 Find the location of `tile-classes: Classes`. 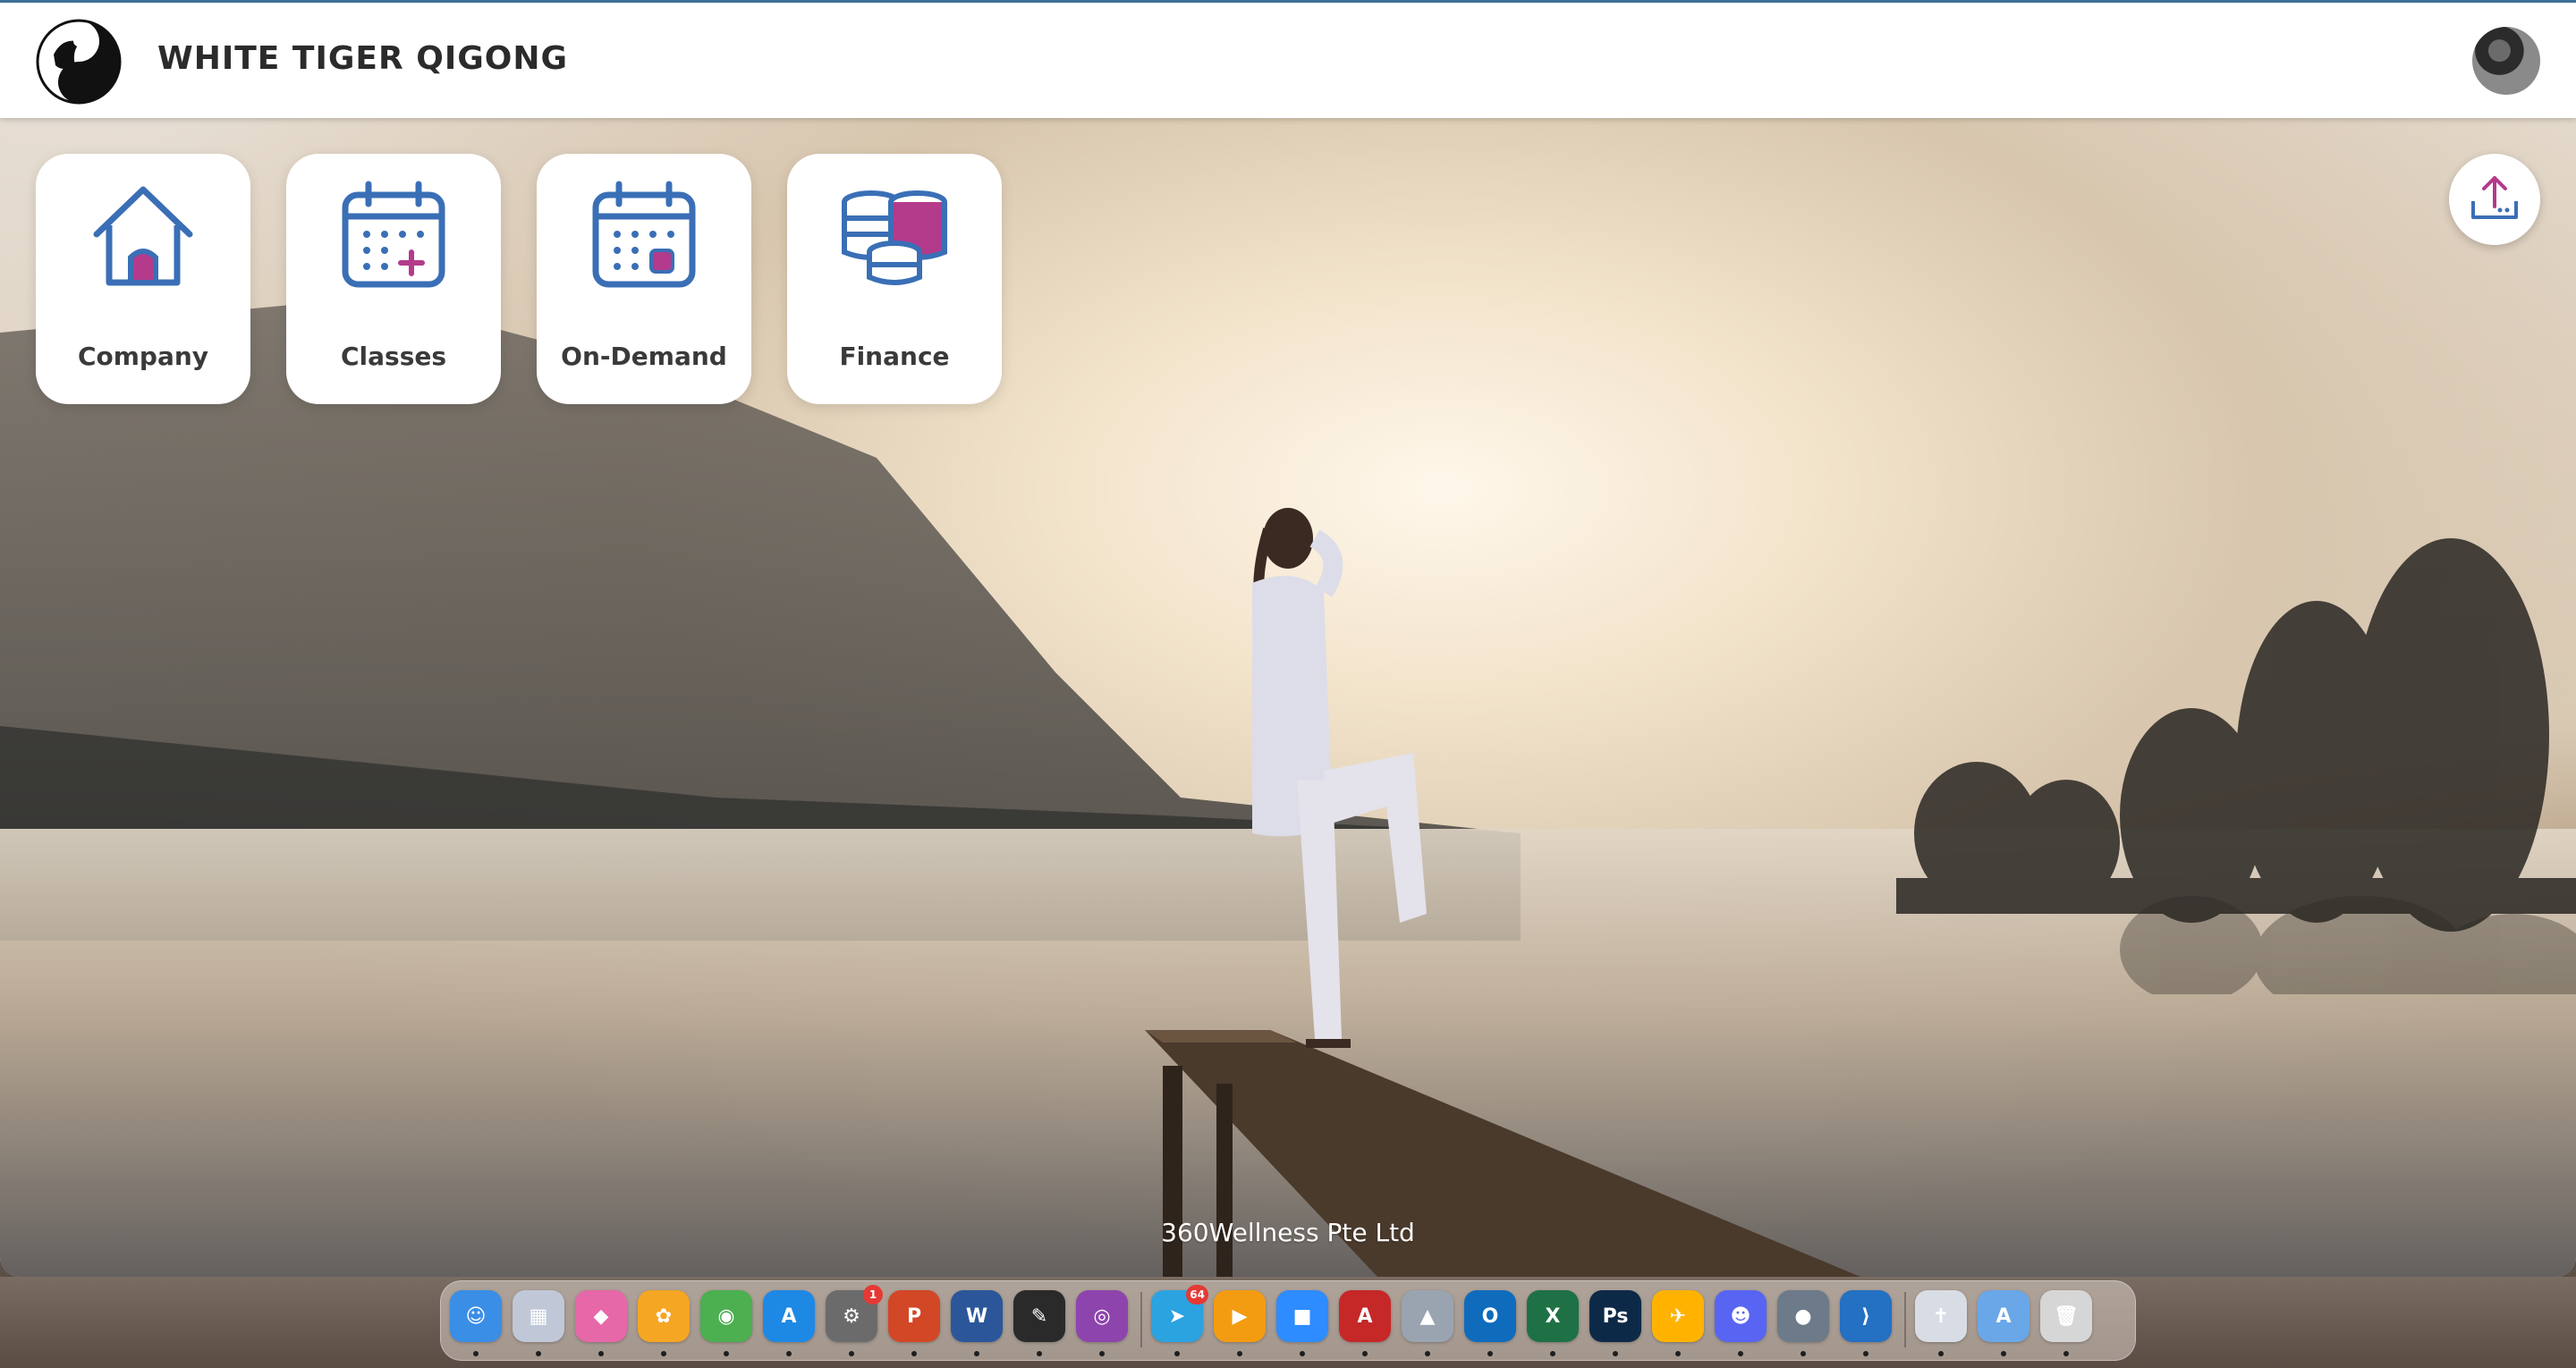

tile-classes: Classes is located at coordinates (393, 279).